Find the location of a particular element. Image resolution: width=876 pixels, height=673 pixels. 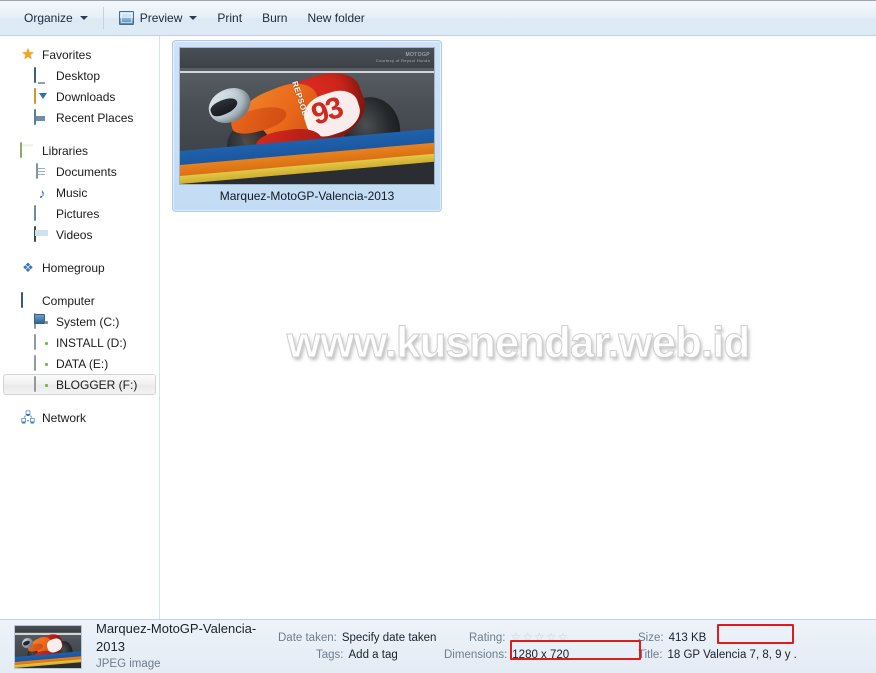

details-dimensions-value: 1280 x 720 is located at coordinates (541, 655).